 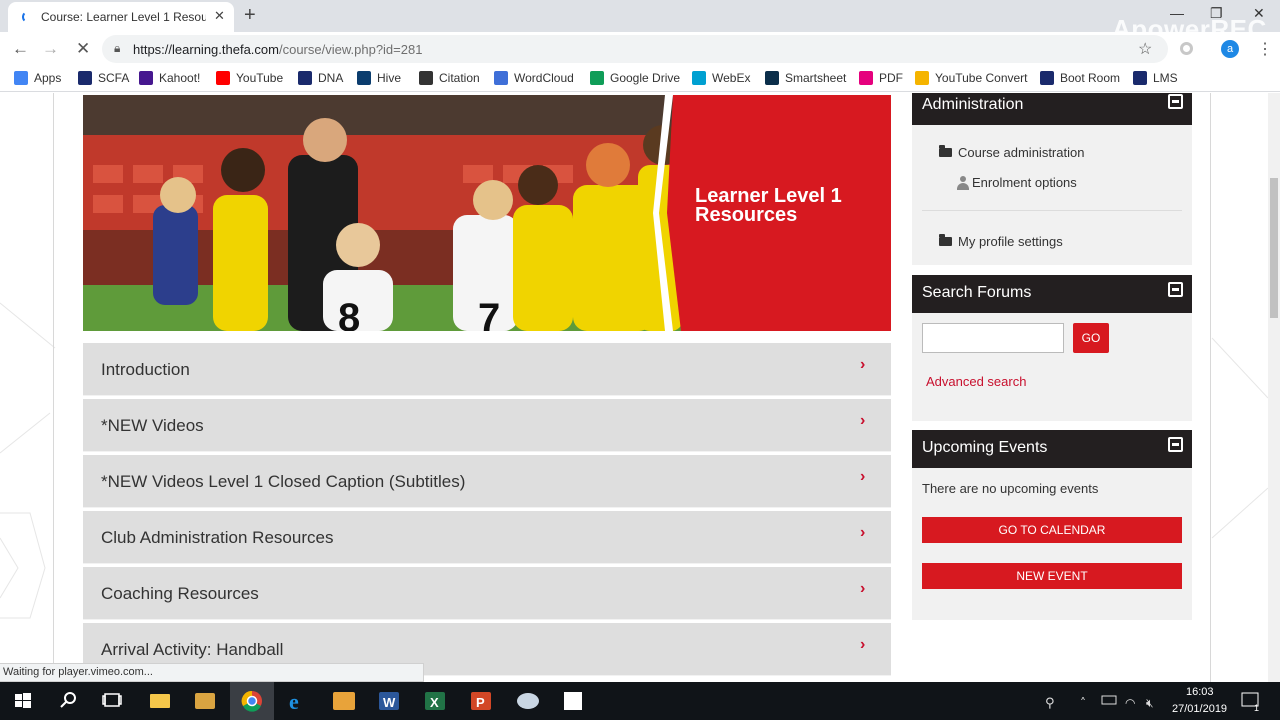 What do you see at coordinates (1186, 48) in the screenshot?
I see `extension-icon` at bounding box center [1186, 48].